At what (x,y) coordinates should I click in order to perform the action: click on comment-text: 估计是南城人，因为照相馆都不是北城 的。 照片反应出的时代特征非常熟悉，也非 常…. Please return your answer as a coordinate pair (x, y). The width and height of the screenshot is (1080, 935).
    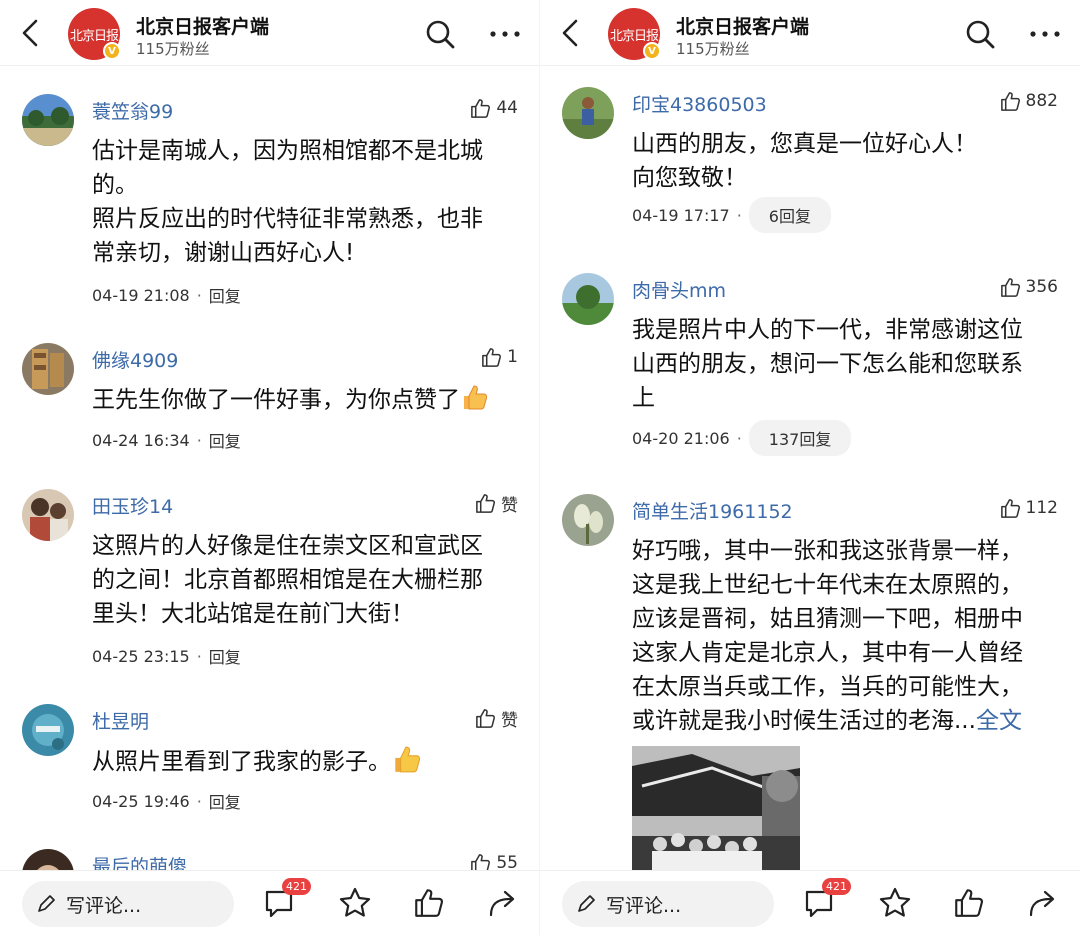
    Looking at the image, I should click on (287, 202).